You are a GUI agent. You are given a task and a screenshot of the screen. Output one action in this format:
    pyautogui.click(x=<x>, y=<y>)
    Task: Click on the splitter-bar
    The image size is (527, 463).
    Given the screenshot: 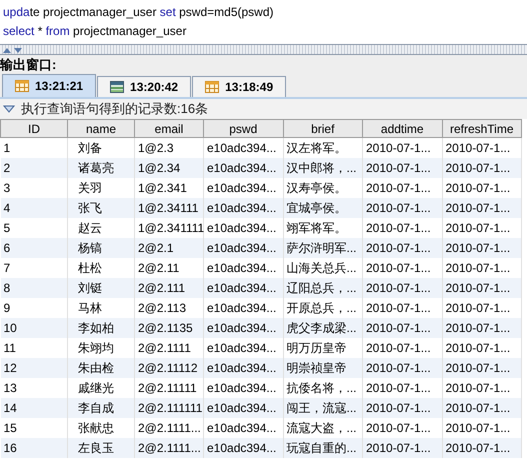 What is the action you would take?
    pyautogui.click(x=263, y=49)
    